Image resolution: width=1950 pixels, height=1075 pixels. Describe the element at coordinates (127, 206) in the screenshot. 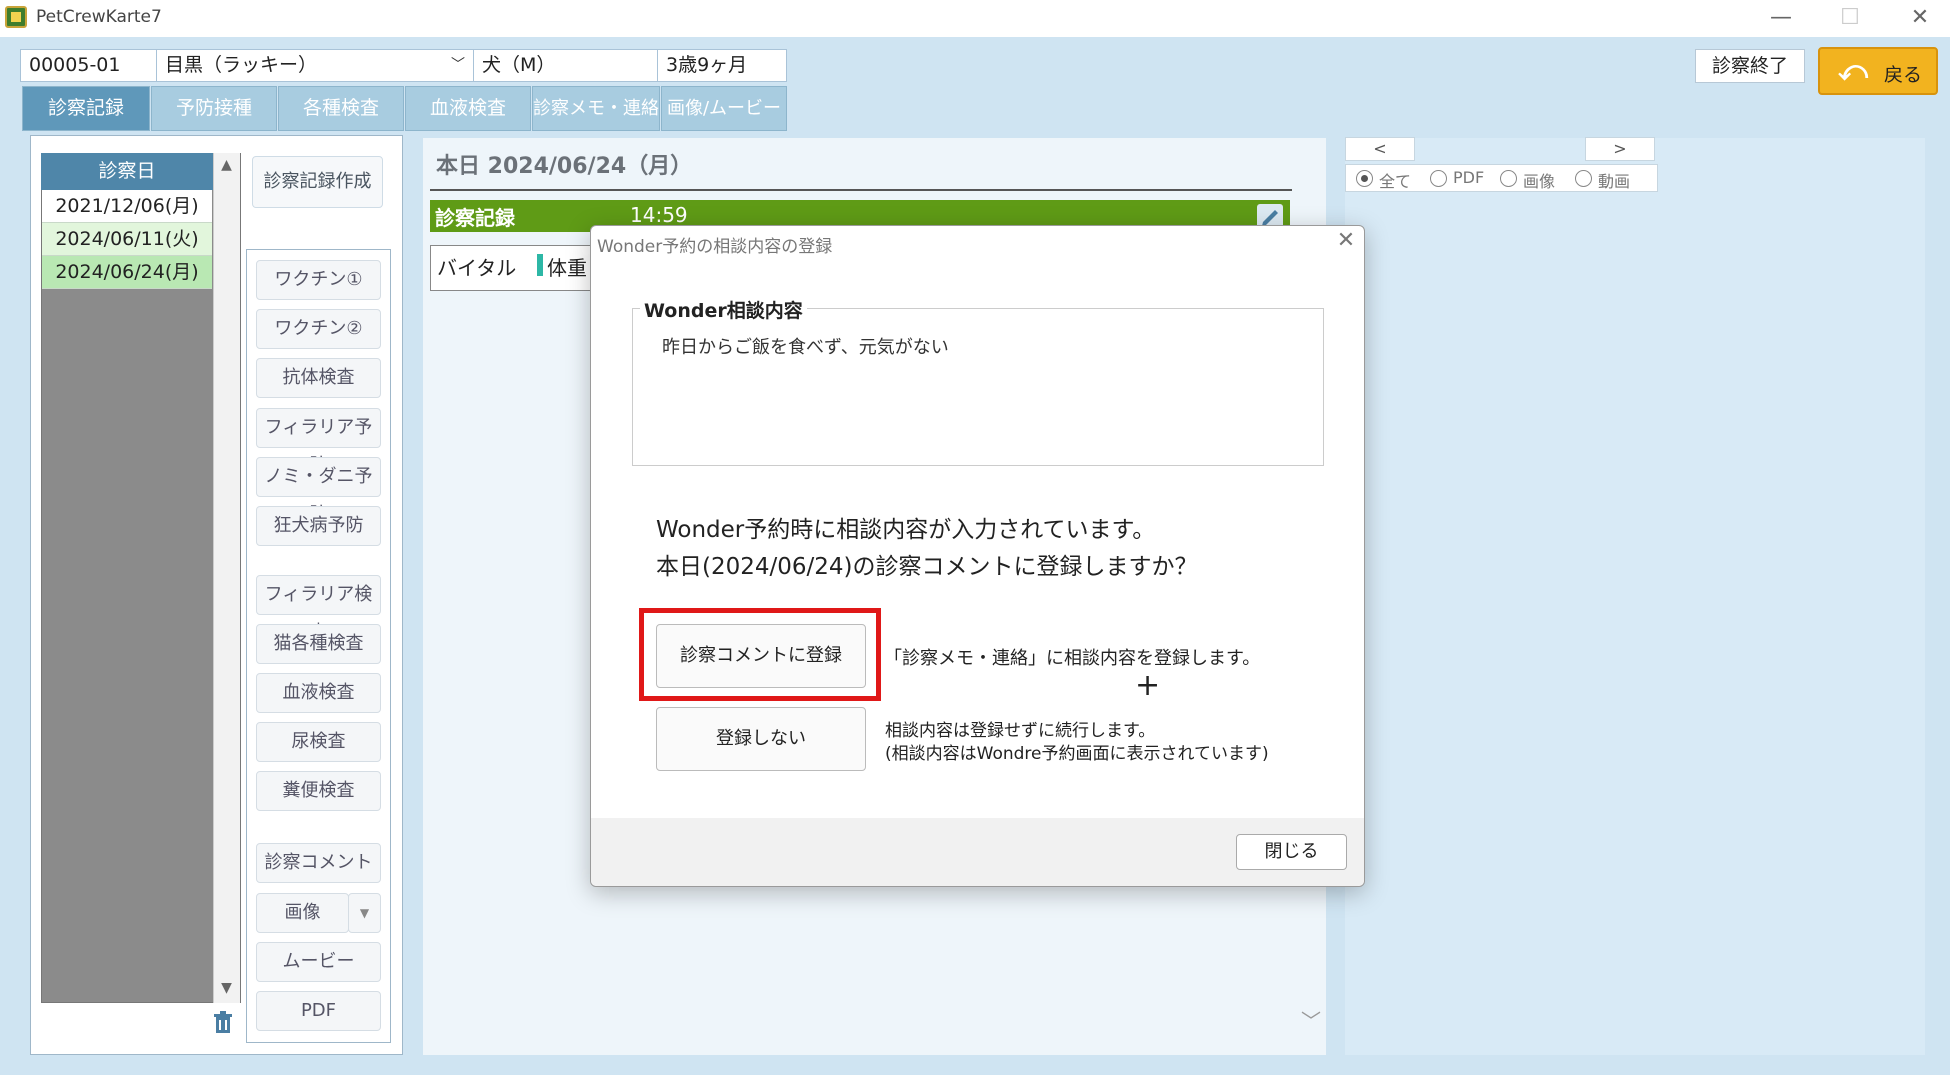

I see `date-row: 2021/12/06(月)` at that location.